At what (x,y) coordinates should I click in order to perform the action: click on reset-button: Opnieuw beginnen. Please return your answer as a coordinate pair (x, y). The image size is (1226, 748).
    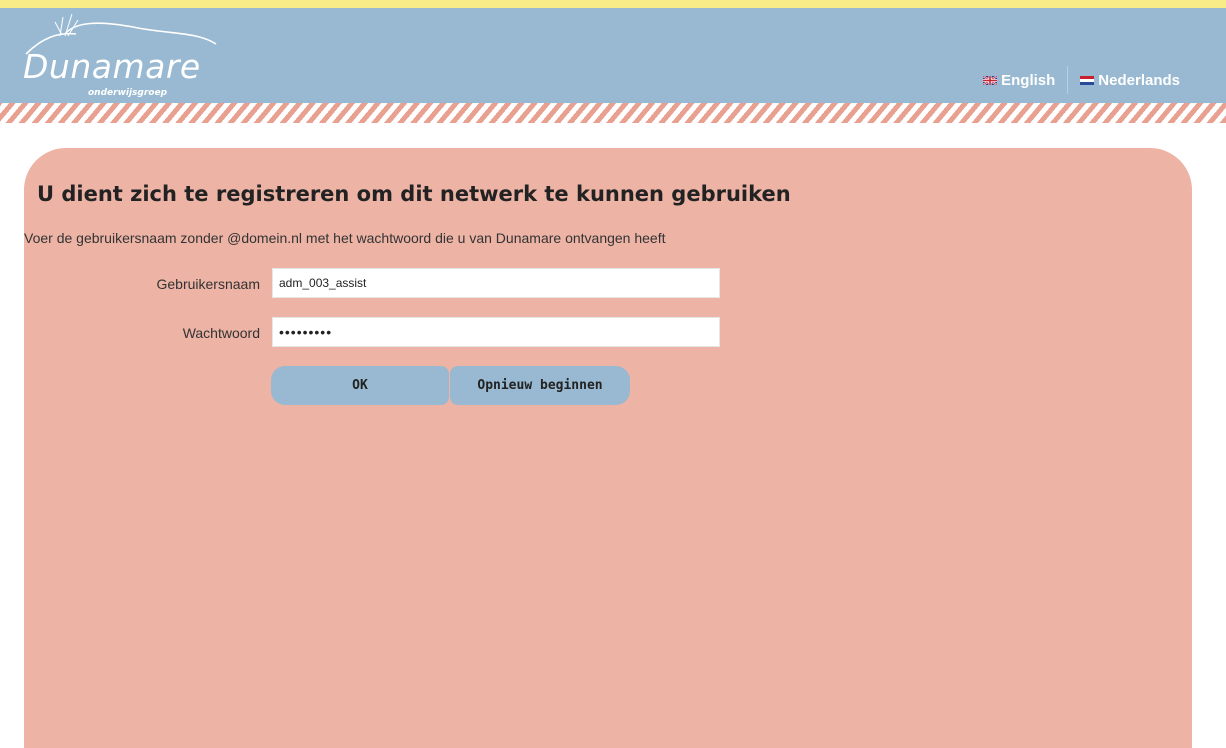
    Looking at the image, I should click on (540, 385).